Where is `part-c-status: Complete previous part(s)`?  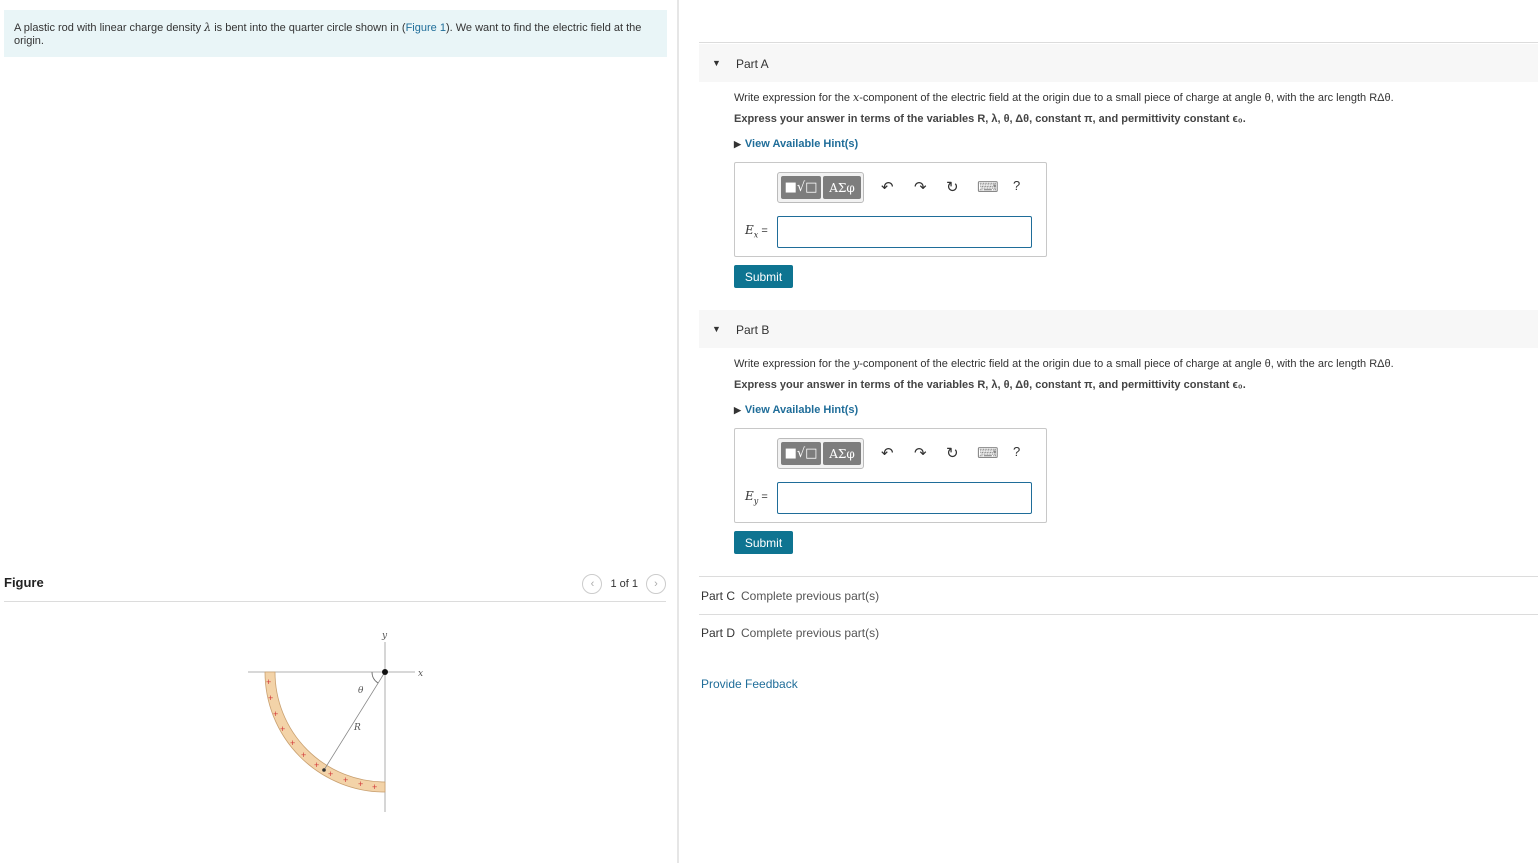
part-c-status: Complete previous part(s) is located at coordinates (810, 596).